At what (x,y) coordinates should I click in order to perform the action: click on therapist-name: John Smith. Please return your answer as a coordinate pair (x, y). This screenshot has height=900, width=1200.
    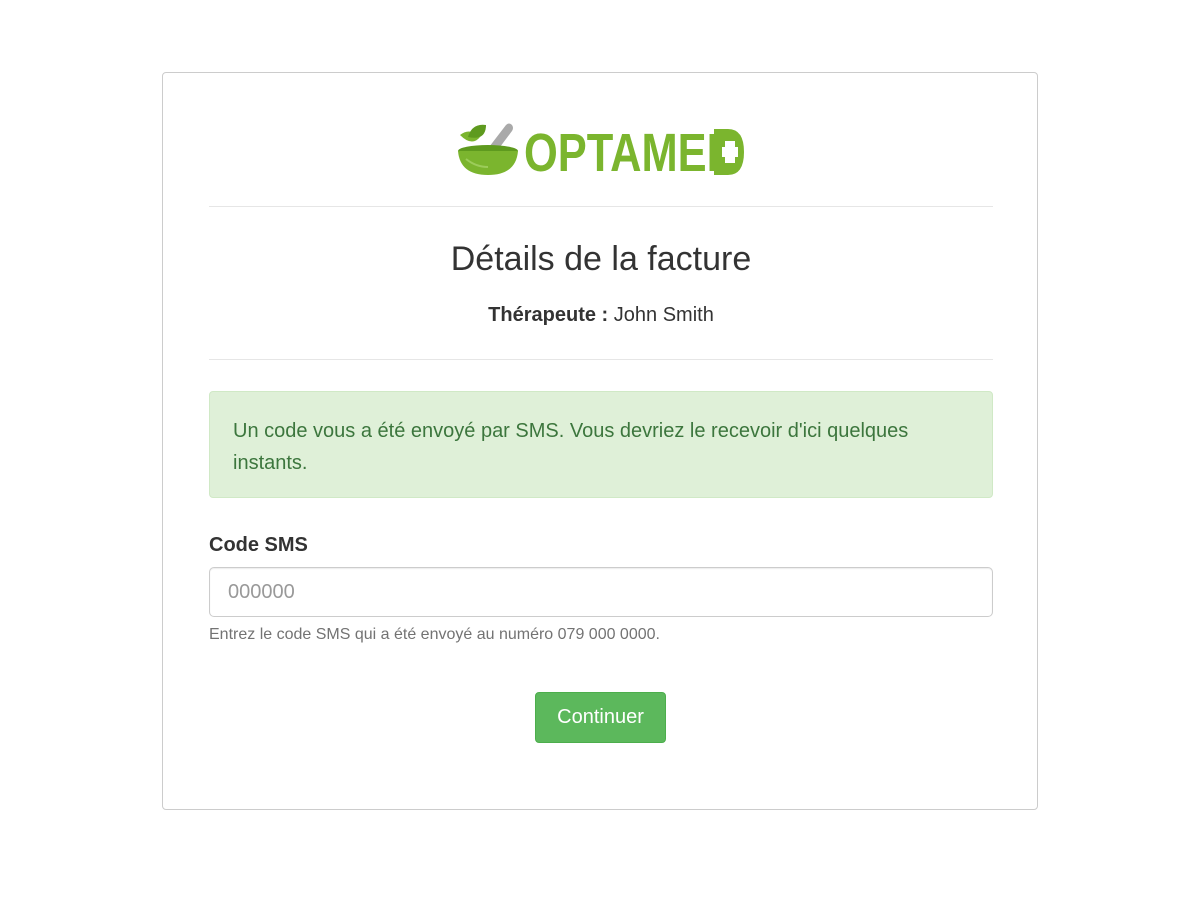
    Looking at the image, I should click on (663, 315).